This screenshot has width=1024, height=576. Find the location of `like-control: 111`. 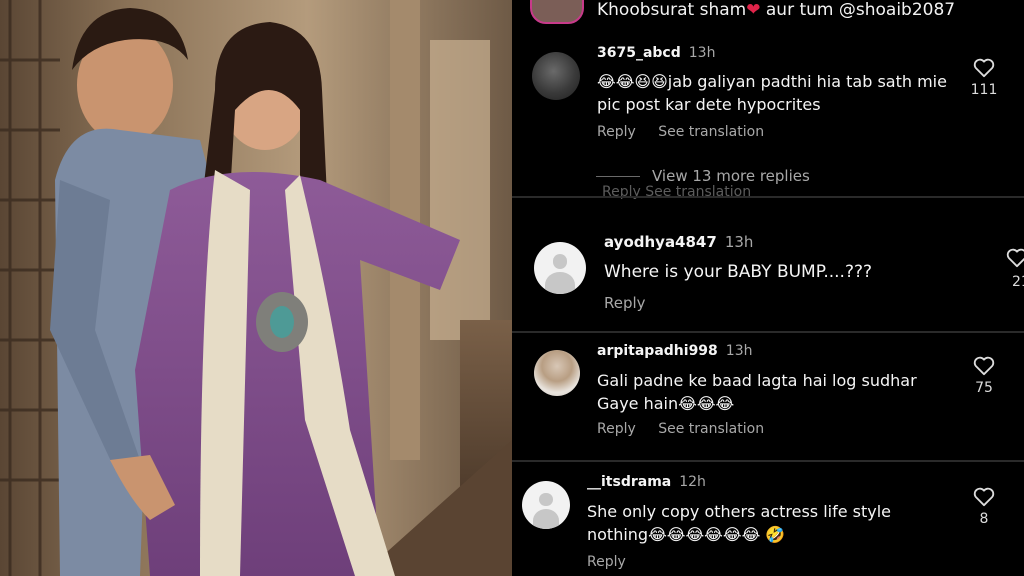

like-control: 111 is located at coordinates (984, 78).